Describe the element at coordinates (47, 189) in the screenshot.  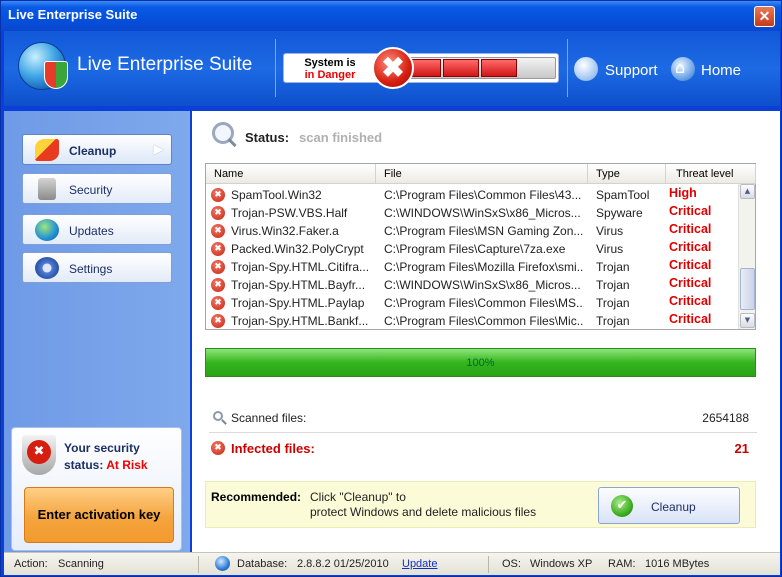
I see `lock-icon` at that location.